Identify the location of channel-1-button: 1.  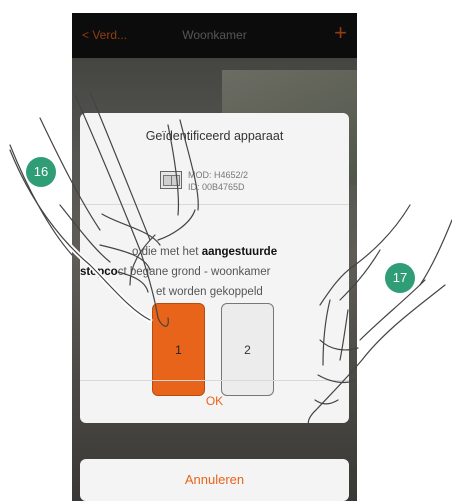
(178, 349).